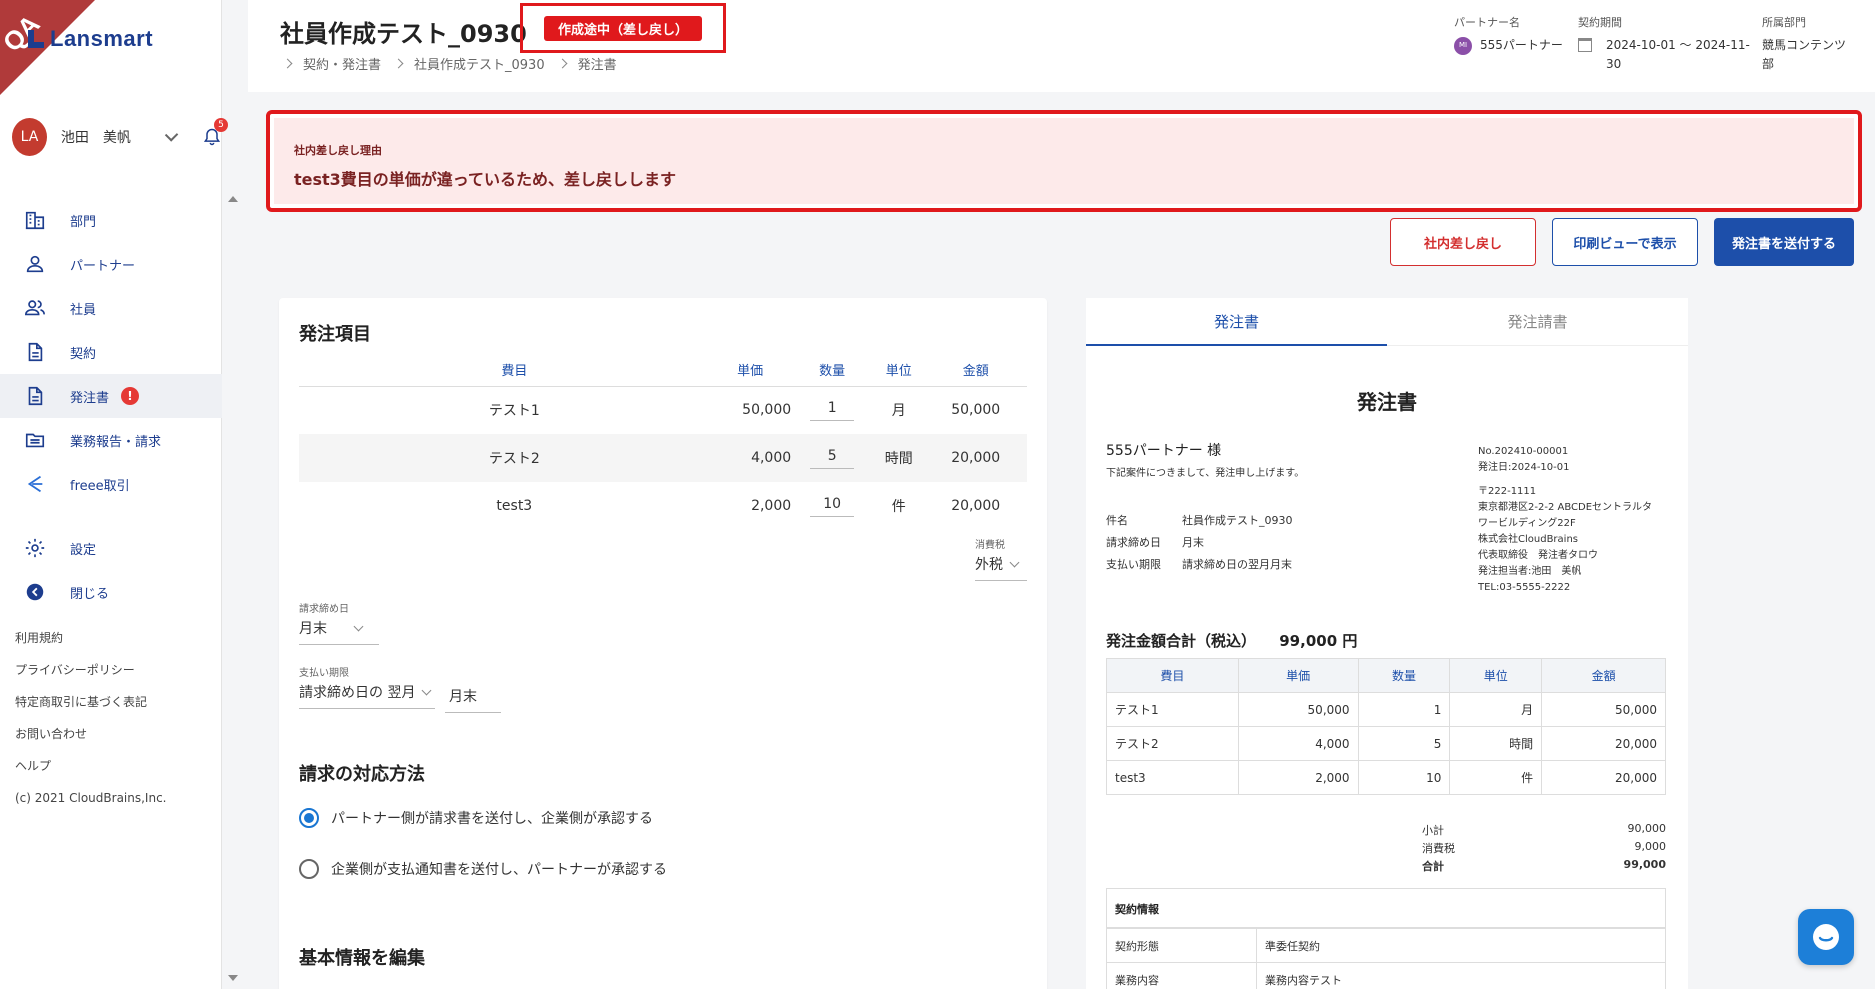  Describe the element at coordinates (342, 63) in the screenshot. I see `breadcrumb-item: 契約・発注書` at that location.